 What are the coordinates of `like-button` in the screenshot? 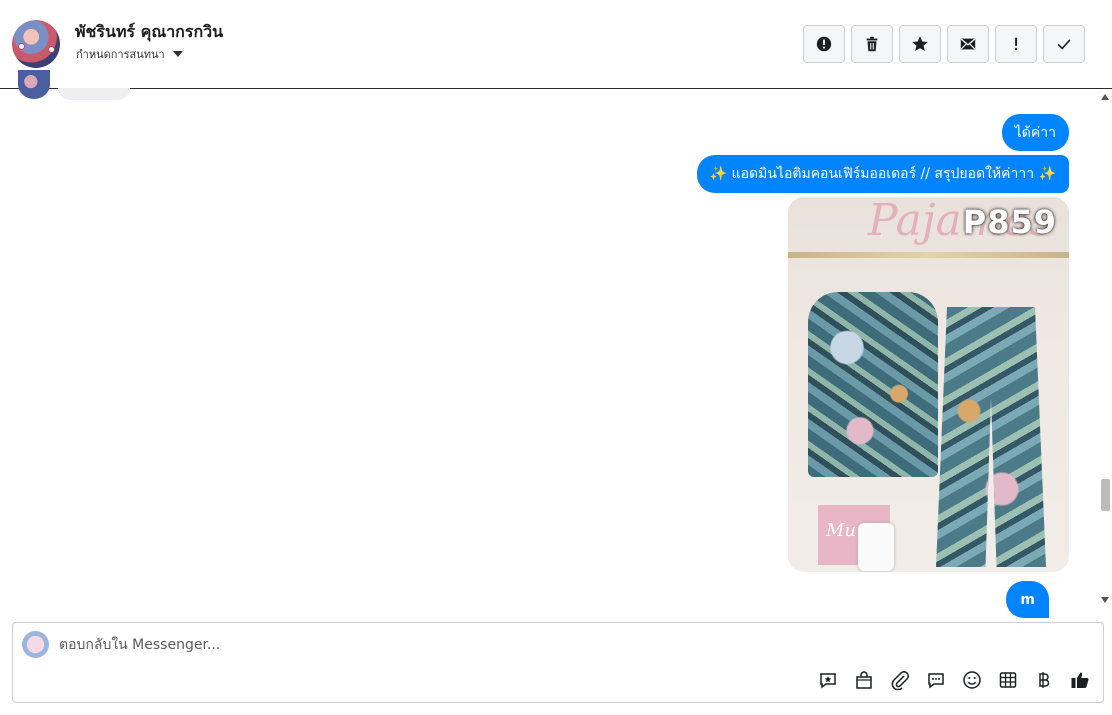 It's located at (1080, 680).